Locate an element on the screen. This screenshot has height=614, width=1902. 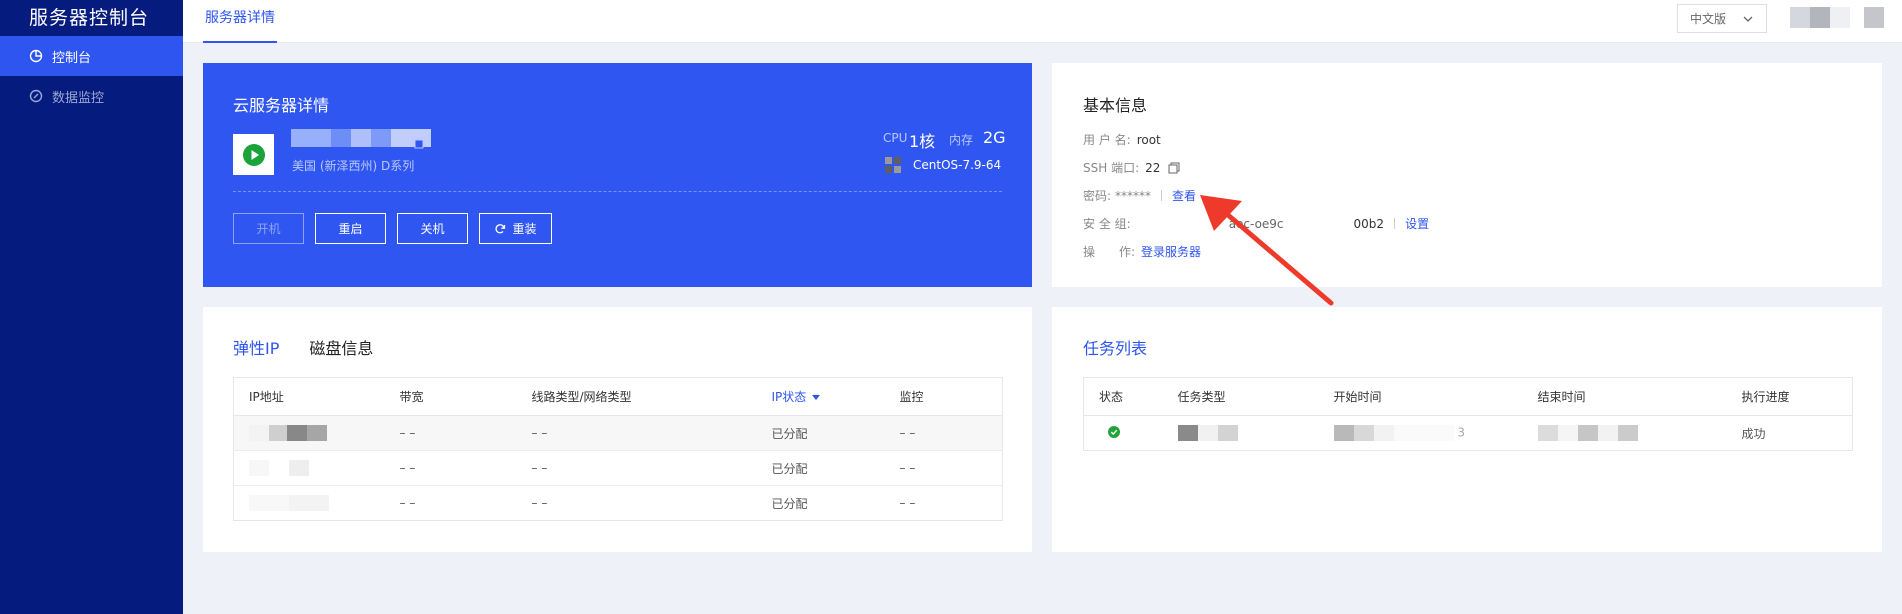
restart-button: 重启 is located at coordinates (350, 228).